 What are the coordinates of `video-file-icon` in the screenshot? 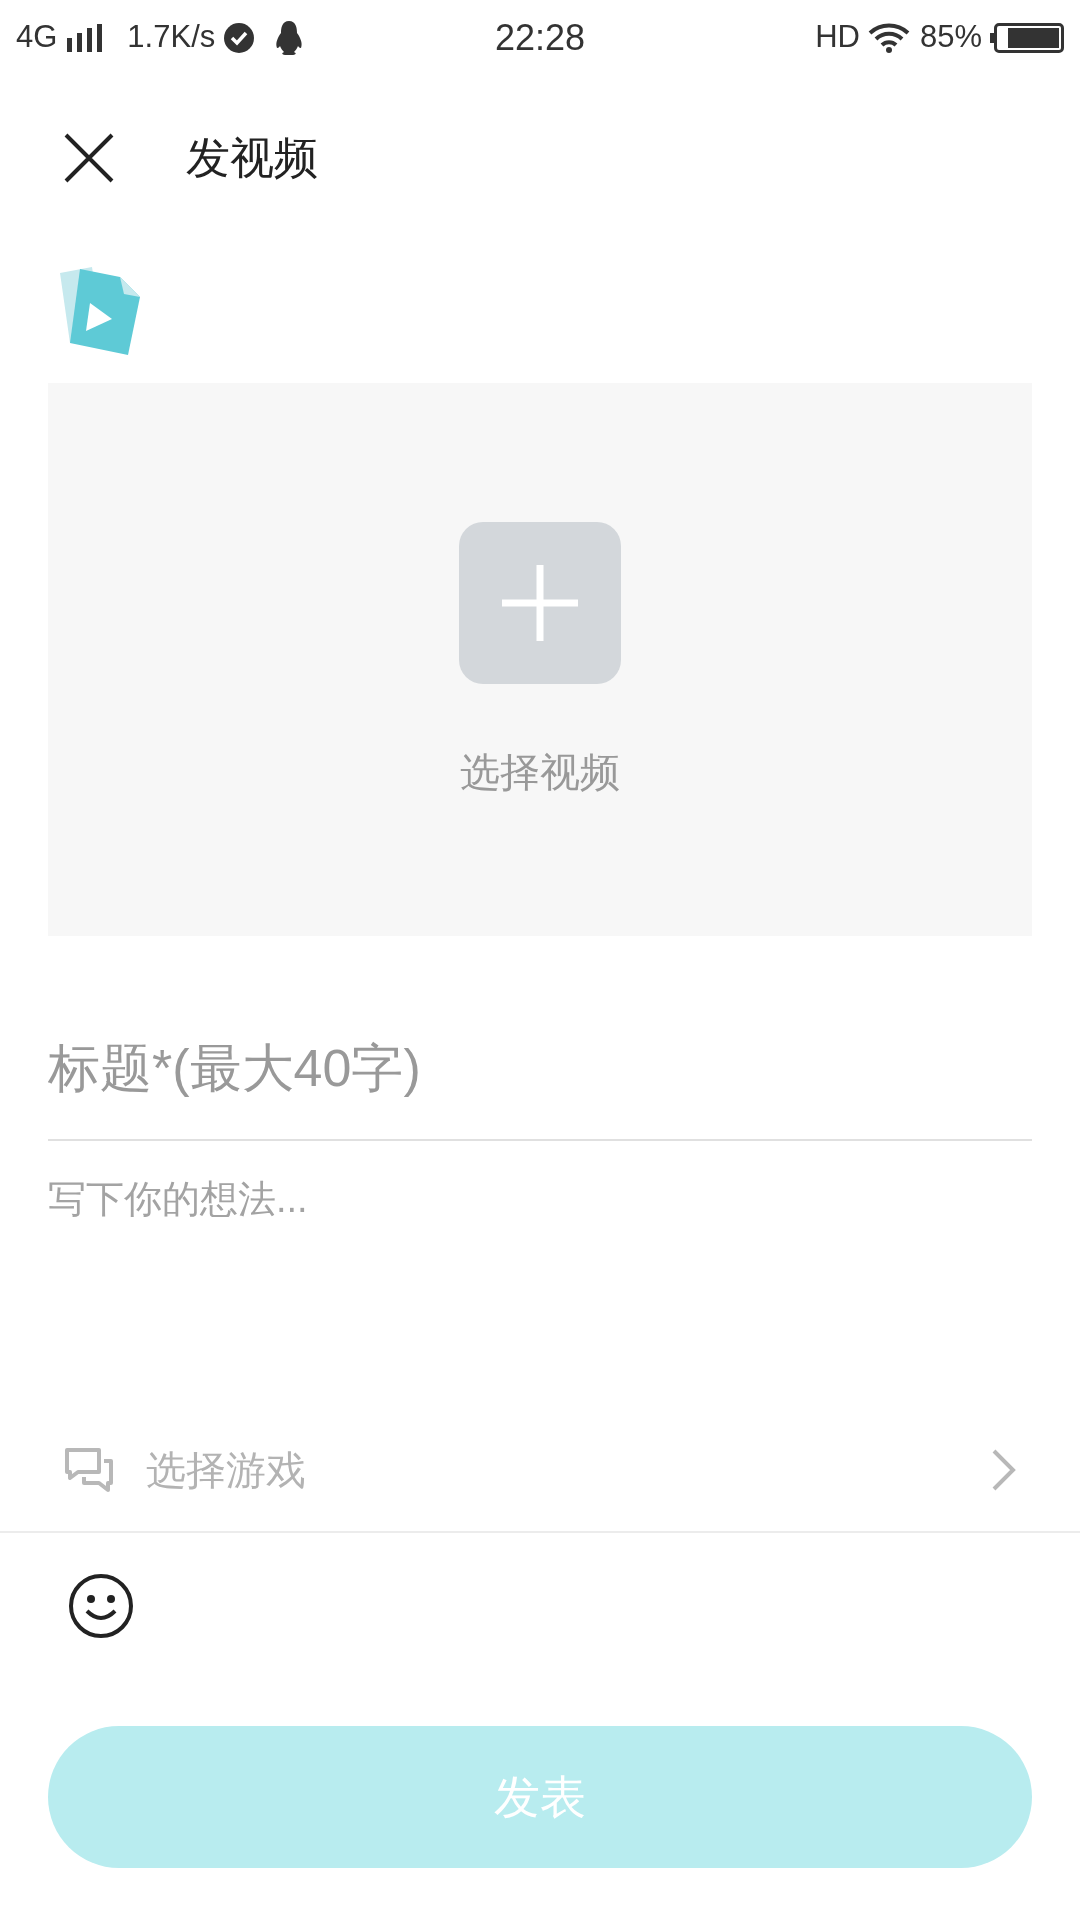 It's located at (100, 311).